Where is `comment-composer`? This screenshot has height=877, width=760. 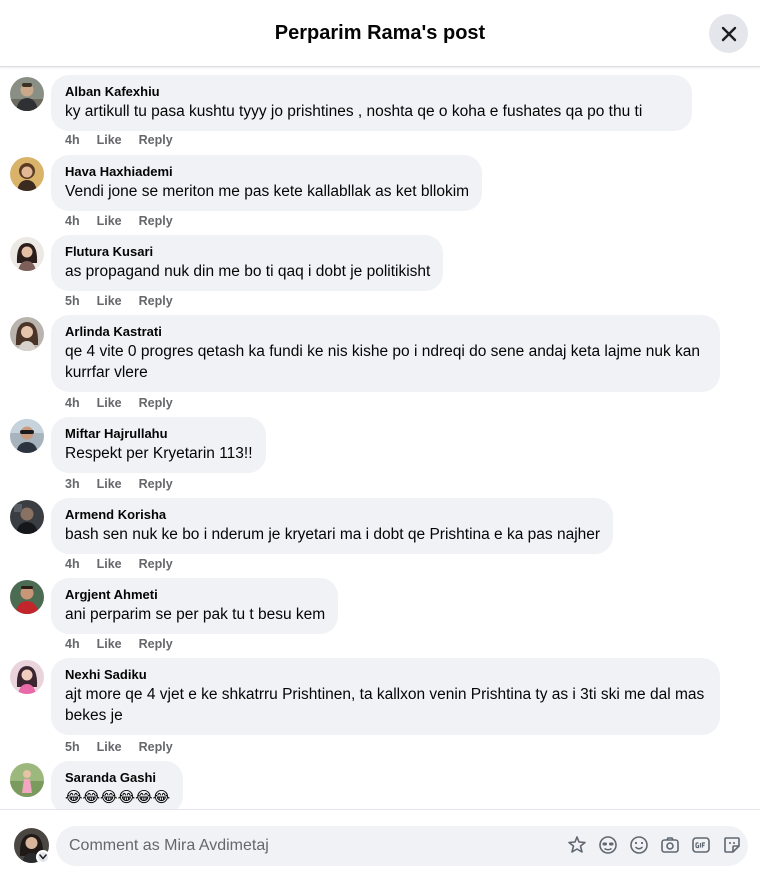 comment-composer is located at coordinates (380, 843).